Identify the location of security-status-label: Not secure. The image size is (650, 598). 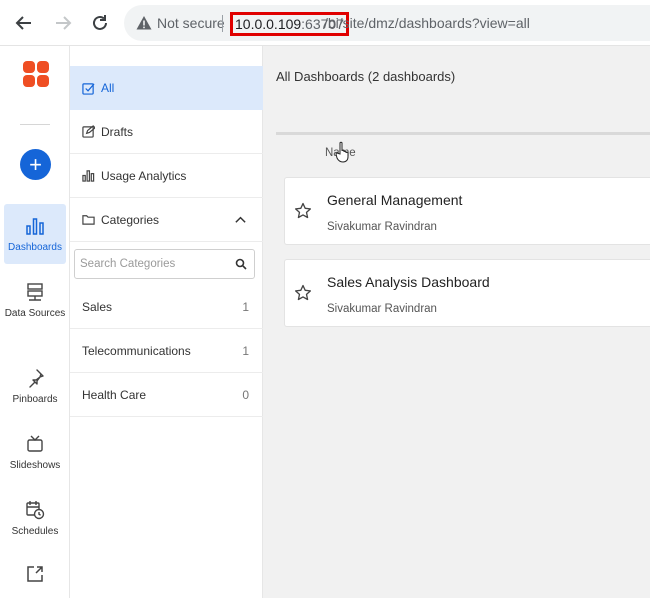
(191, 23).